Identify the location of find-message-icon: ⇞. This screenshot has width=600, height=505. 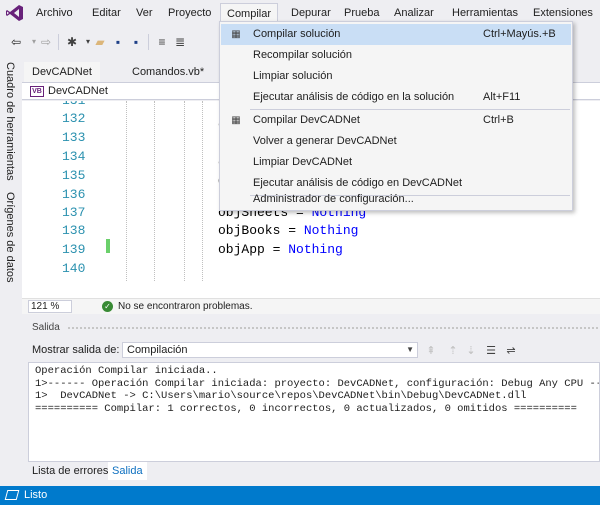
(431, 351).